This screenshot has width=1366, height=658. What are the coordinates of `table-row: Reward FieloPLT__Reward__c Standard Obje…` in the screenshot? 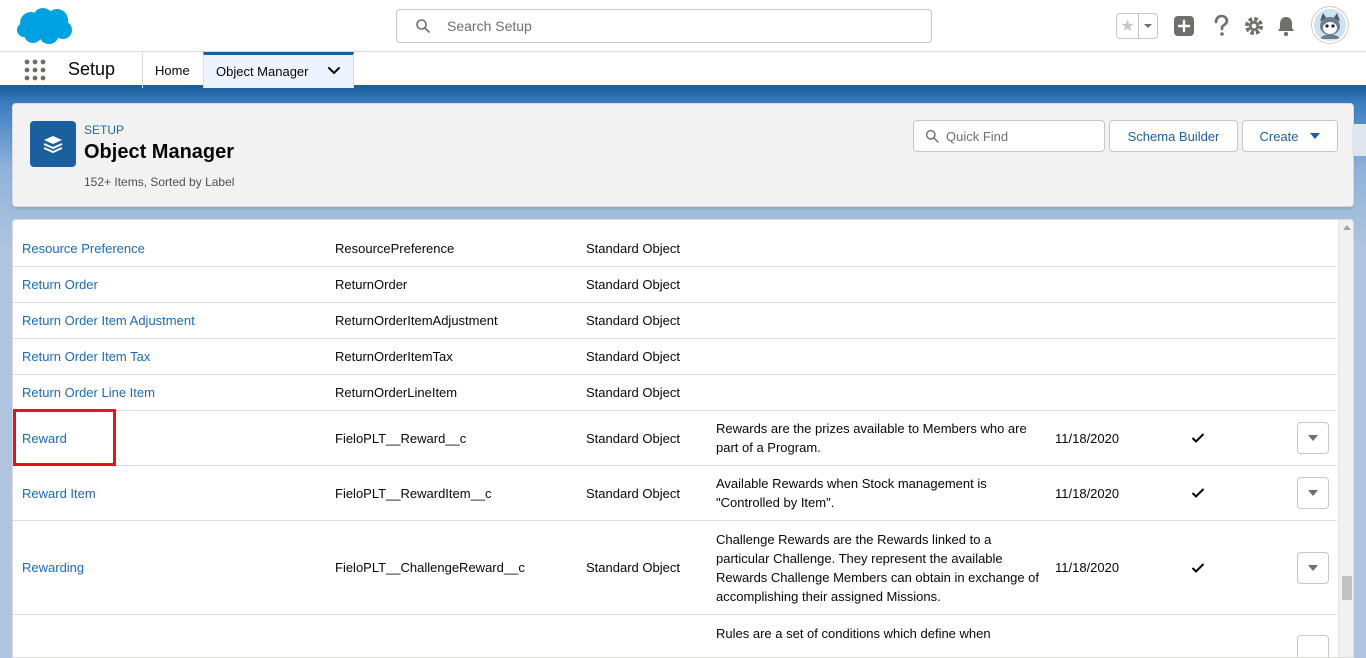 It's located at (675, 437).